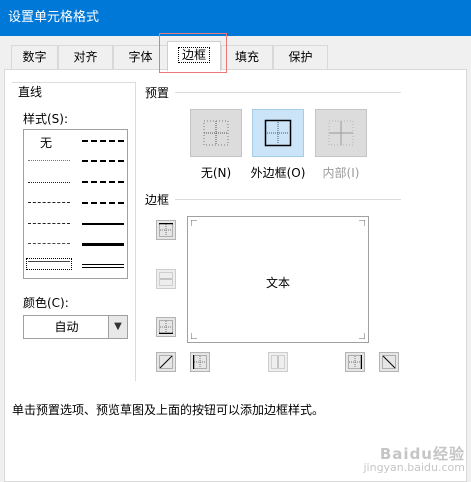 The width and height of the screenshot is (471, 482). I want to click on line-style-list: 无, so click(75, 204).